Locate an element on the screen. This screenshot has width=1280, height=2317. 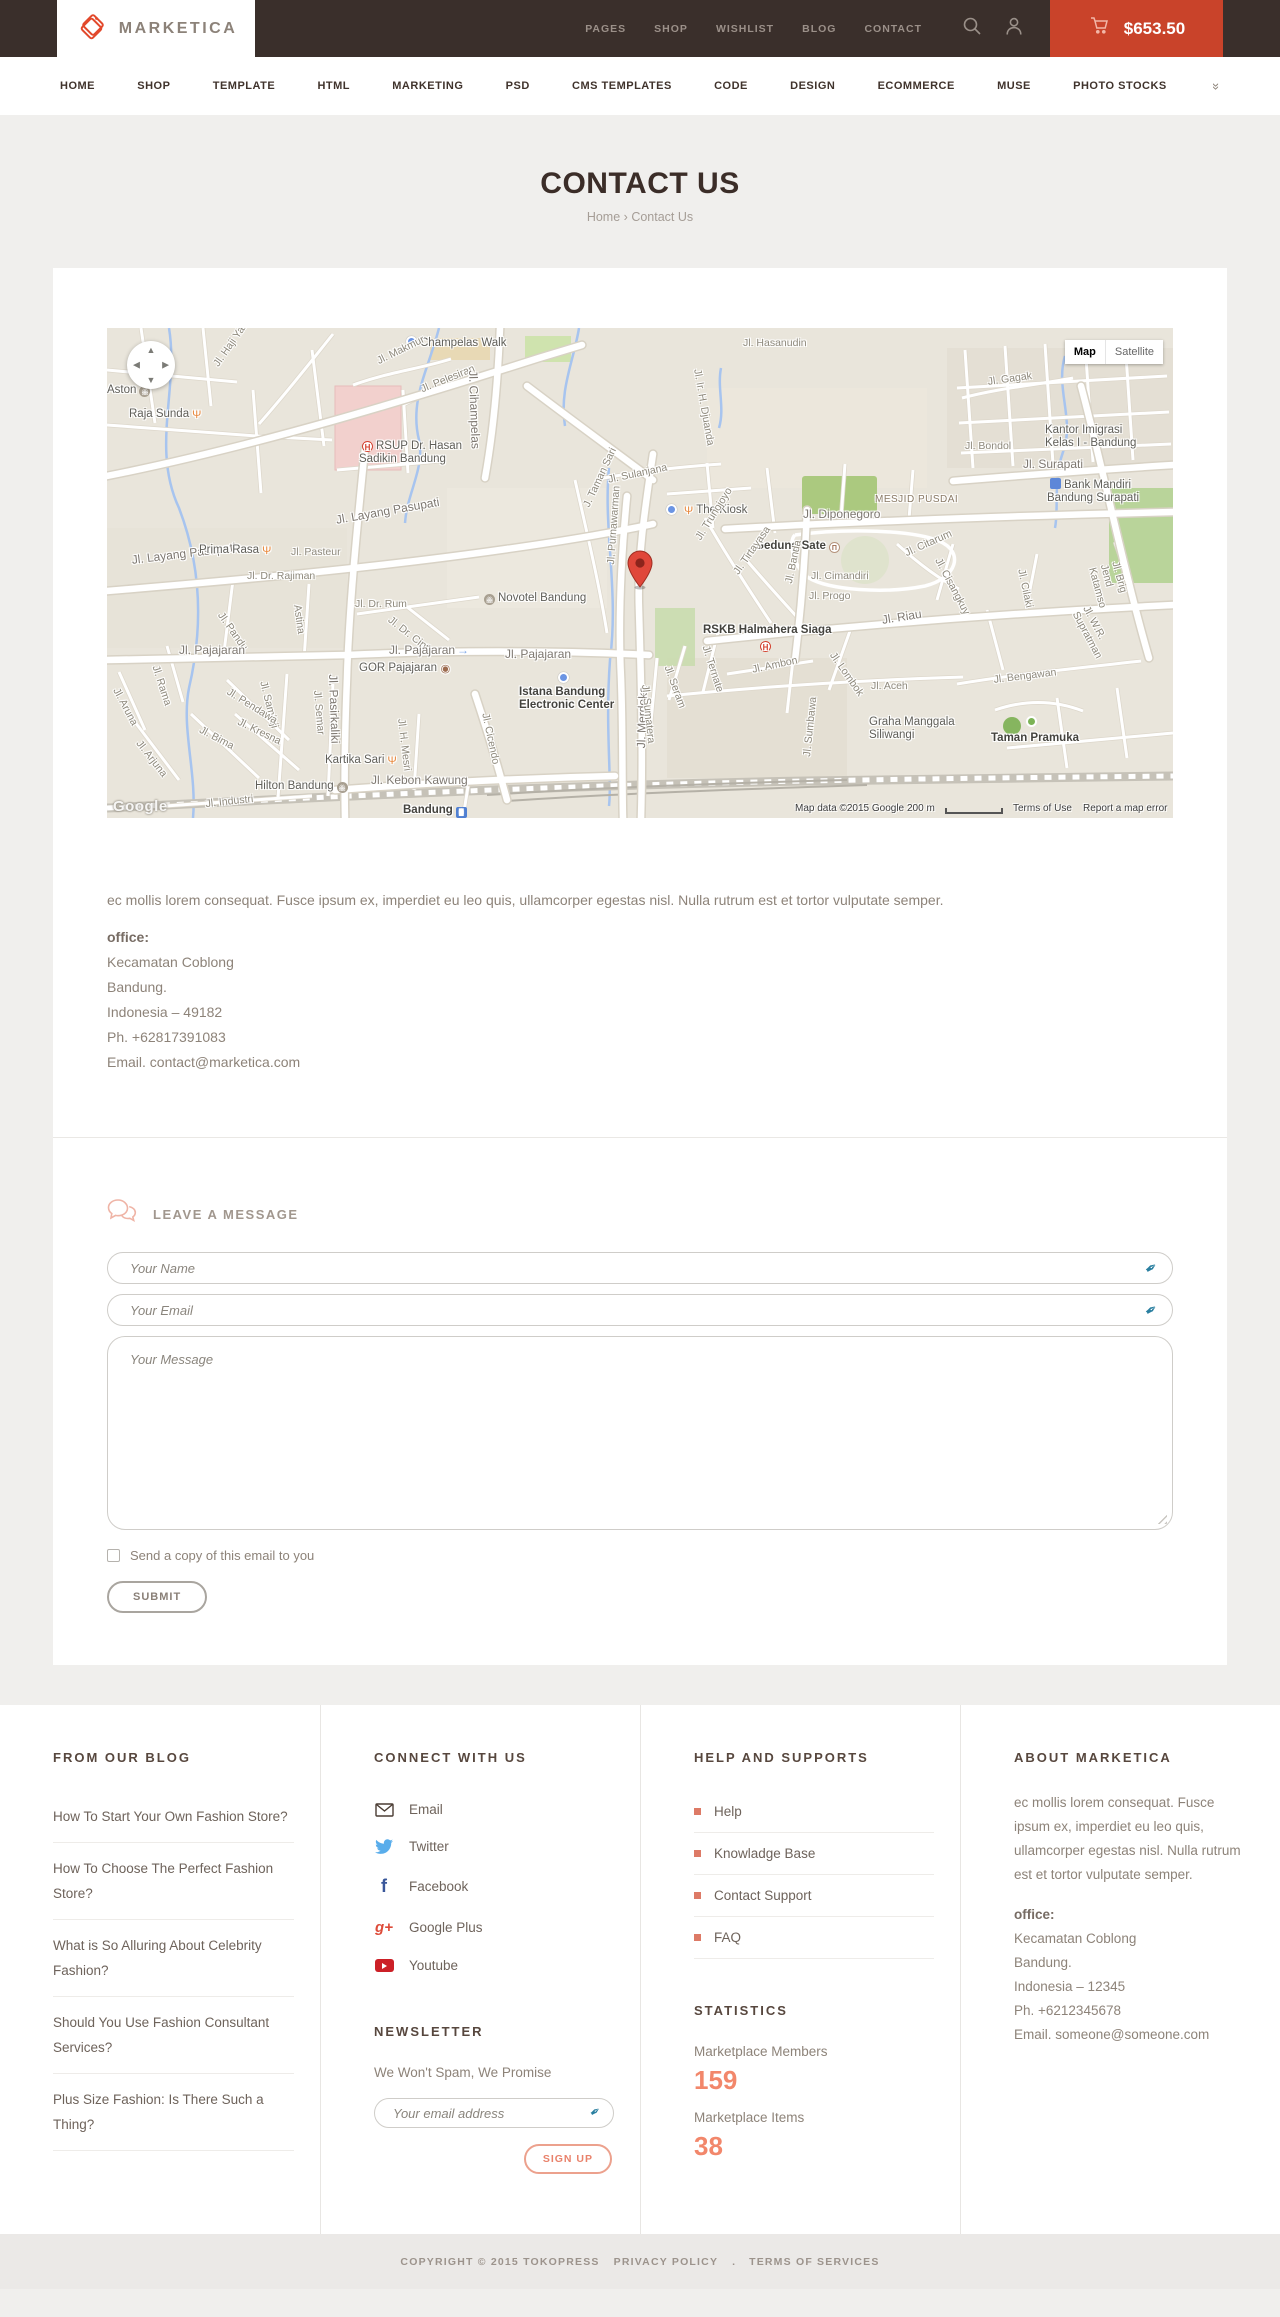
social-link: g+ Google Plus is located at coordinates (494, 1927).